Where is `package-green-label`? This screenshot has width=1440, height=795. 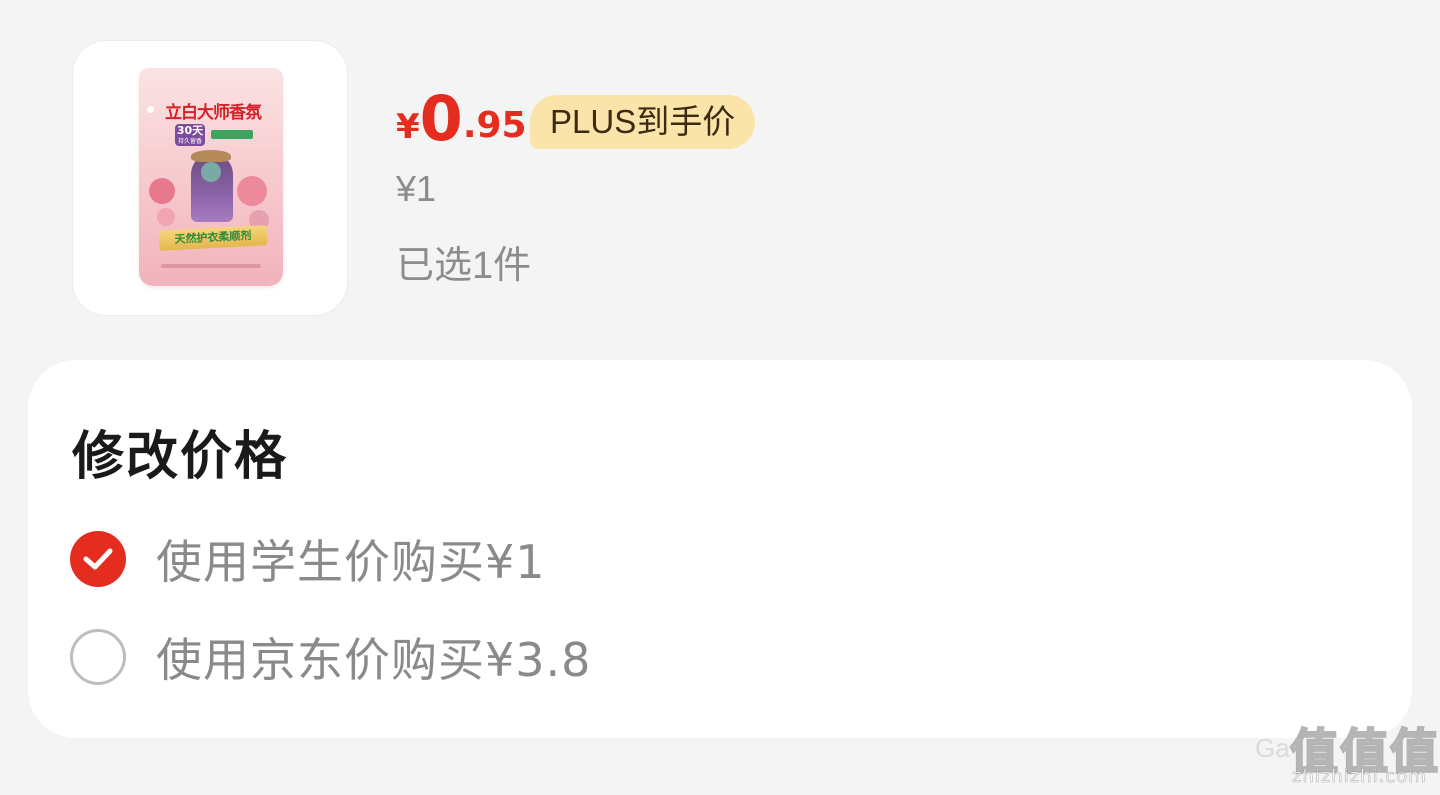
package-green-label is located at coordinates (232, 134).